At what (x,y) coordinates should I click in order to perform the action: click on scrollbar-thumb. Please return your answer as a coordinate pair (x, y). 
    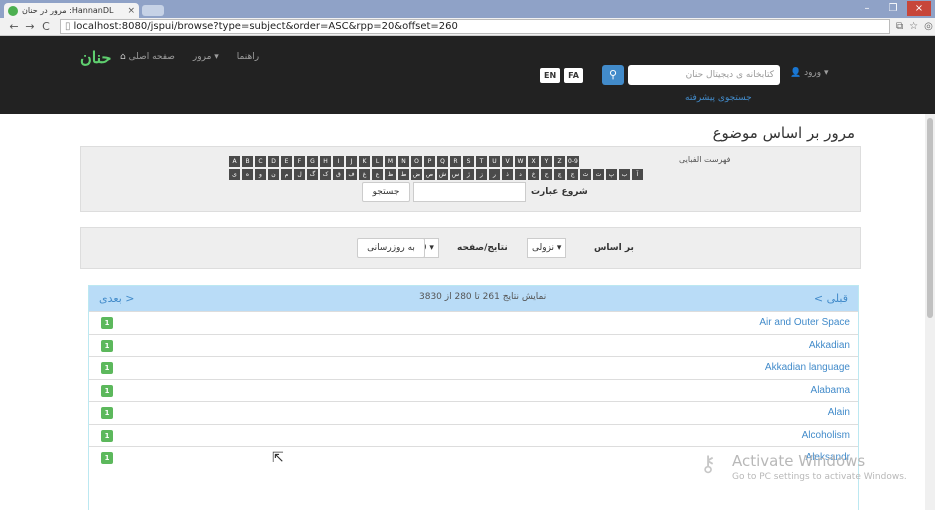
    Looking at the image, I should click on (930, 218).